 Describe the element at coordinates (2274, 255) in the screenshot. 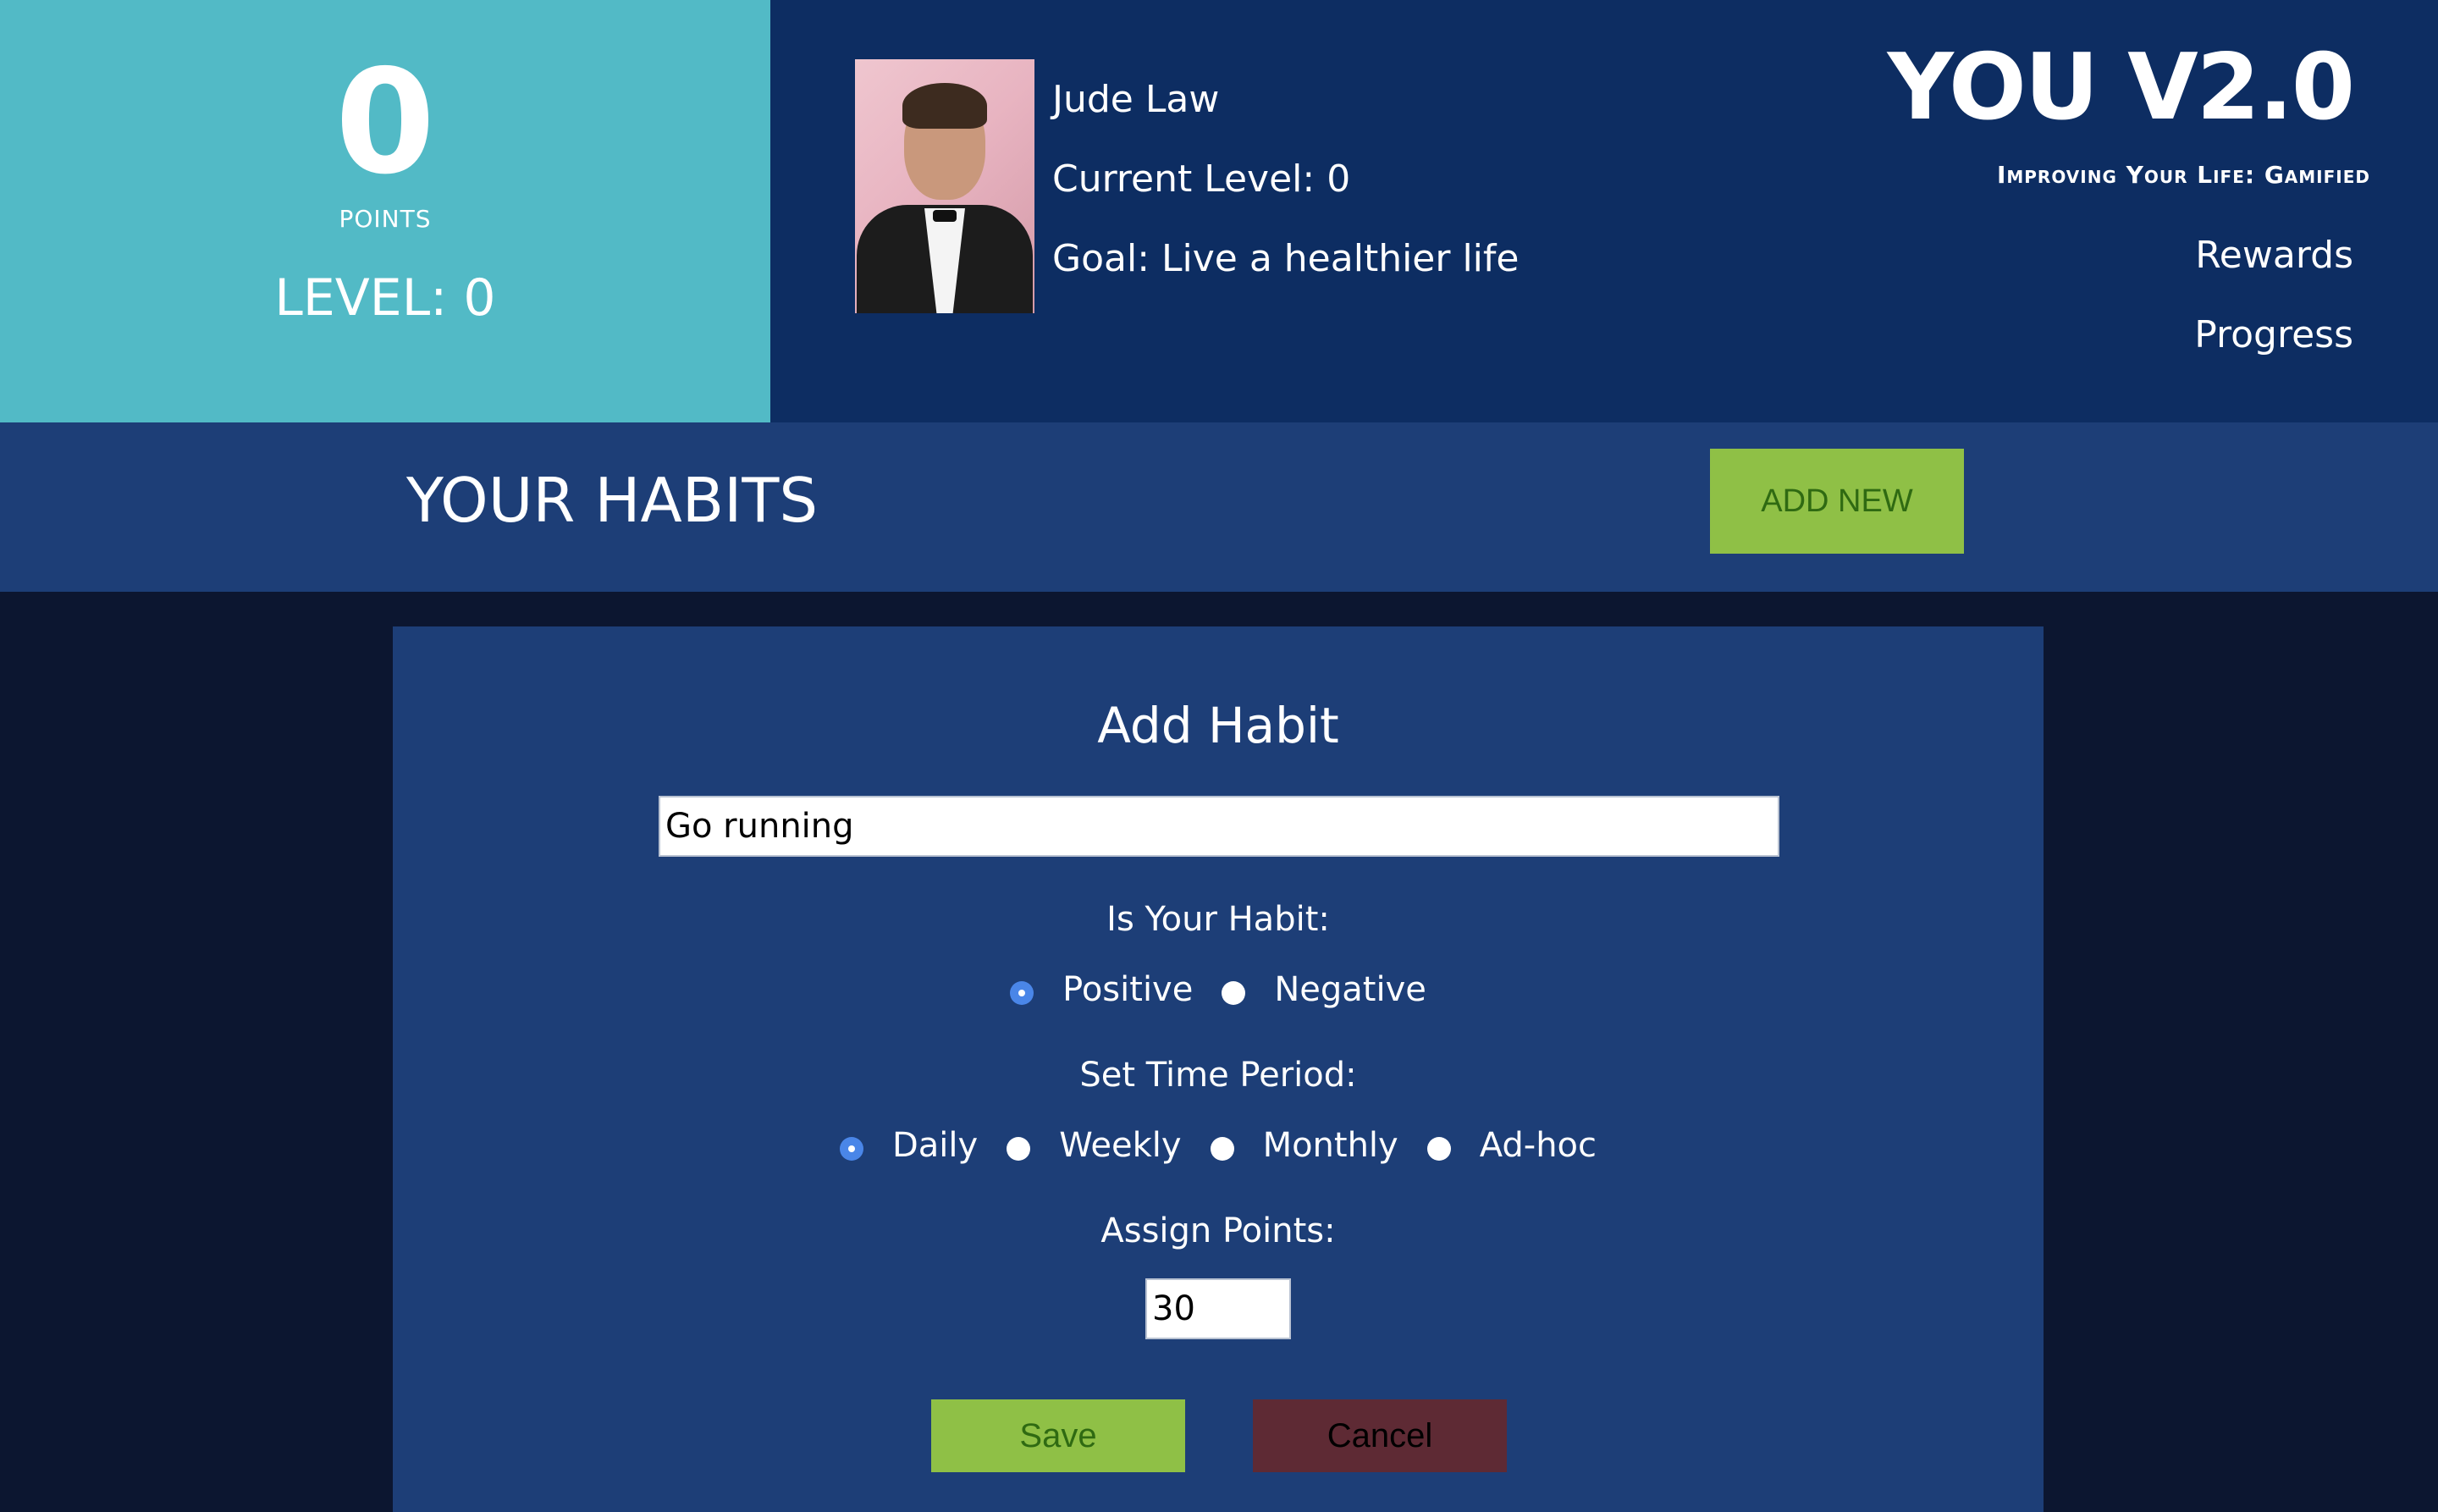

I see `nav-rewards-link: Rewards` at that location.